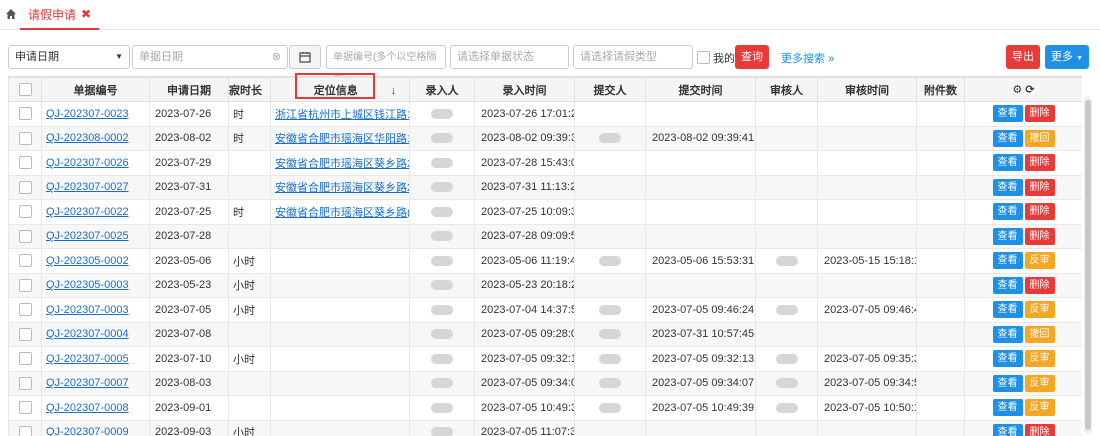  What do you see at coordinates (87, 408) in the screenshot?
I see `document-number-link: QJ-202307-0008` at bounding box center [87, 408].